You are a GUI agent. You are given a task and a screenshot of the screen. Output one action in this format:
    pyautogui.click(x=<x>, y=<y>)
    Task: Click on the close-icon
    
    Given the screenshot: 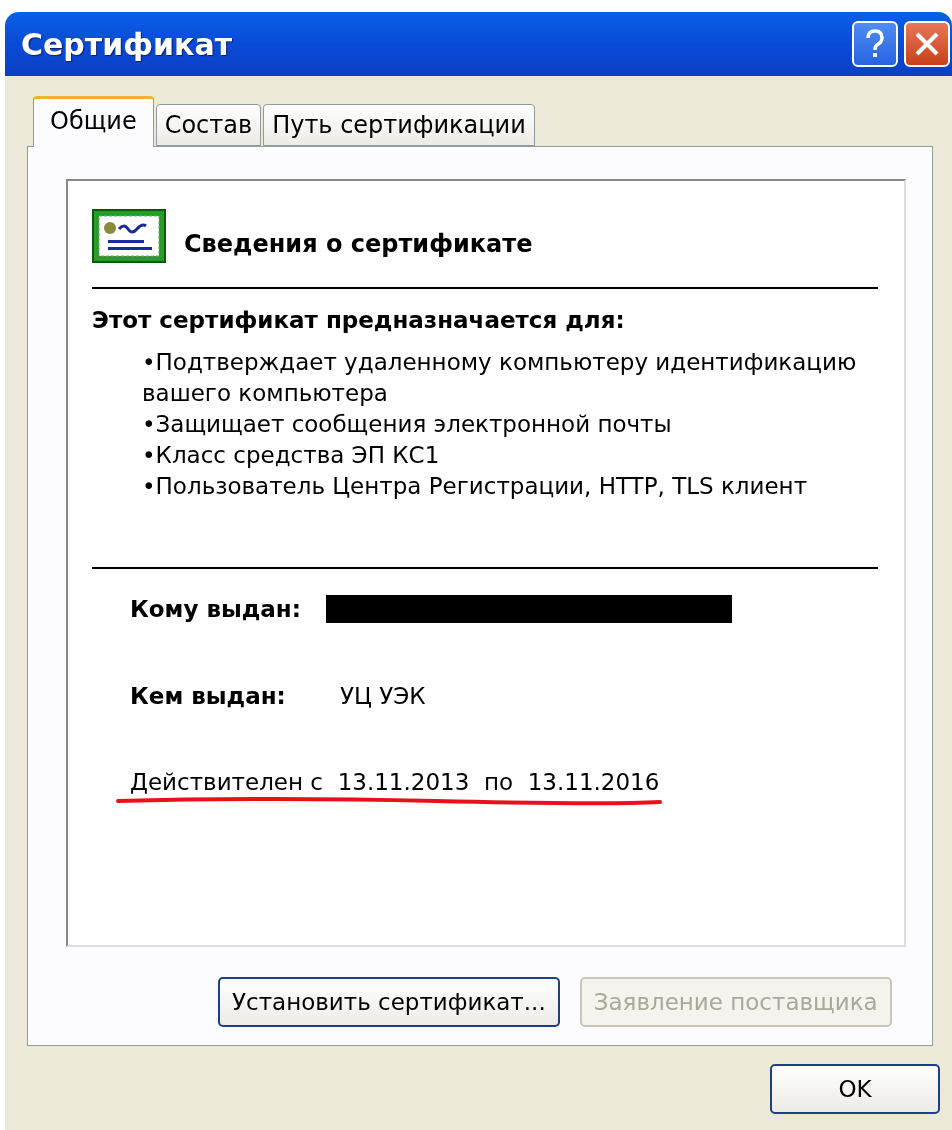 What is the action you would take?
    pyautogui.click(x=927, y=44)
    